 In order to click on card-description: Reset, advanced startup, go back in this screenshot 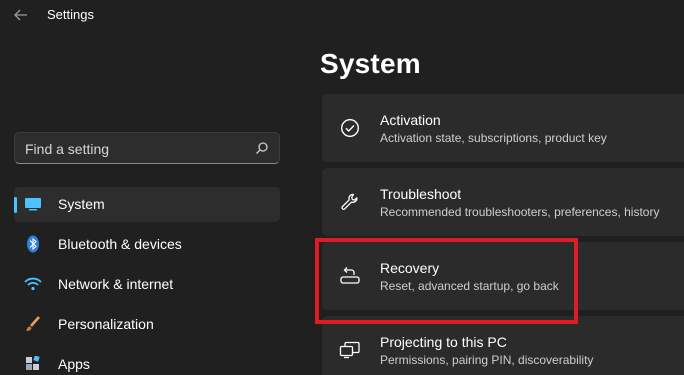, I will do `click(469, 286)`.